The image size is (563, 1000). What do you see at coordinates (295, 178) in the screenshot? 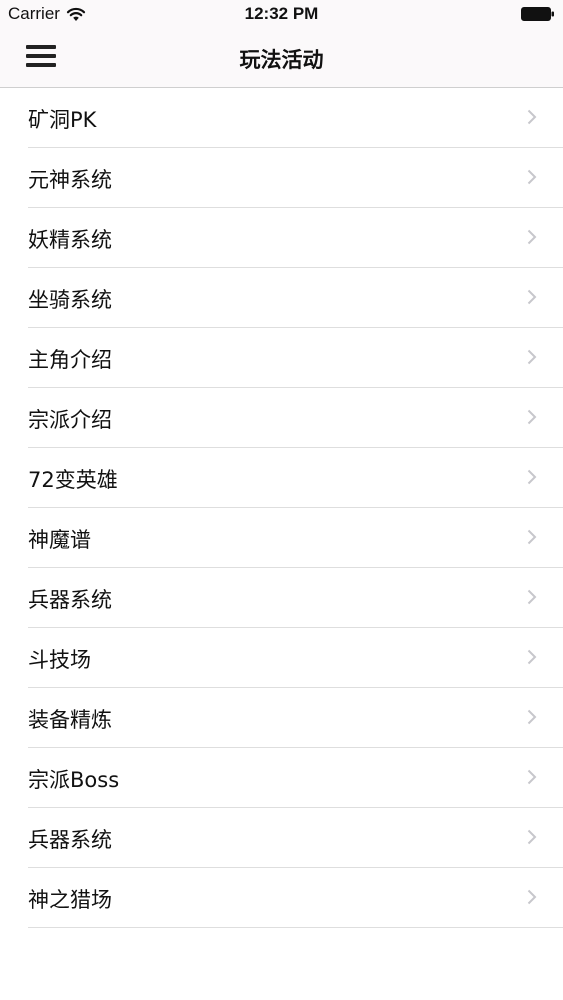
I see `list-item: 元神系统` at bounding box center [295, 178].